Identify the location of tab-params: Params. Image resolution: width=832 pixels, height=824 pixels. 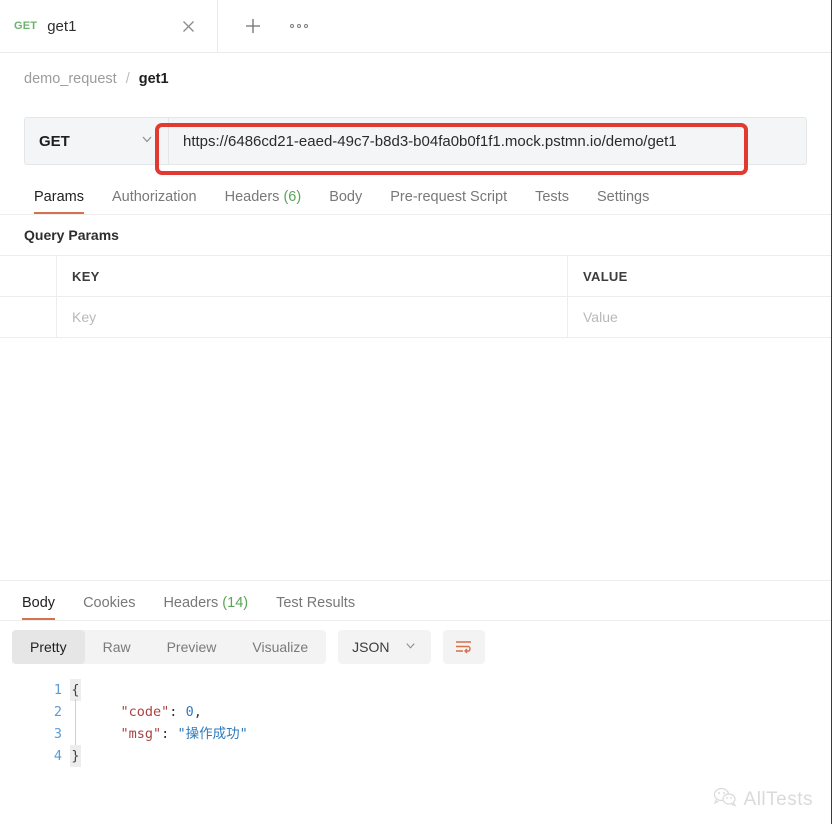
(59, 201).